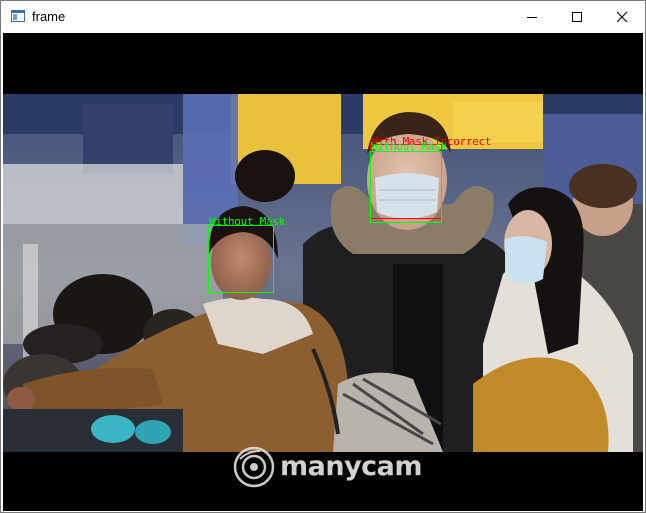  What do you see at coordinates (409, 146) in the screenshot?
I see `detection-label-without-mask-center: Without Mask` at bounding box center [409, 146].